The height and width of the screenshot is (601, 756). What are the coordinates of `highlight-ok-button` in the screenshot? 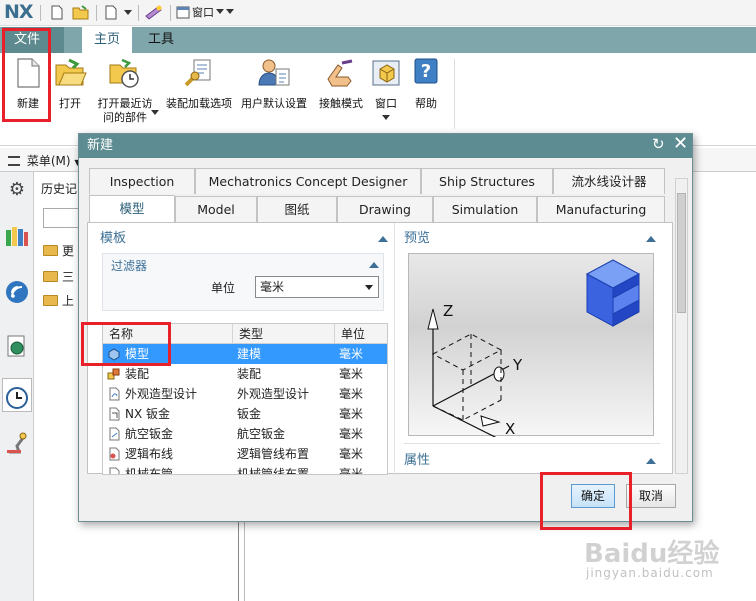 It's located at (586, 501).